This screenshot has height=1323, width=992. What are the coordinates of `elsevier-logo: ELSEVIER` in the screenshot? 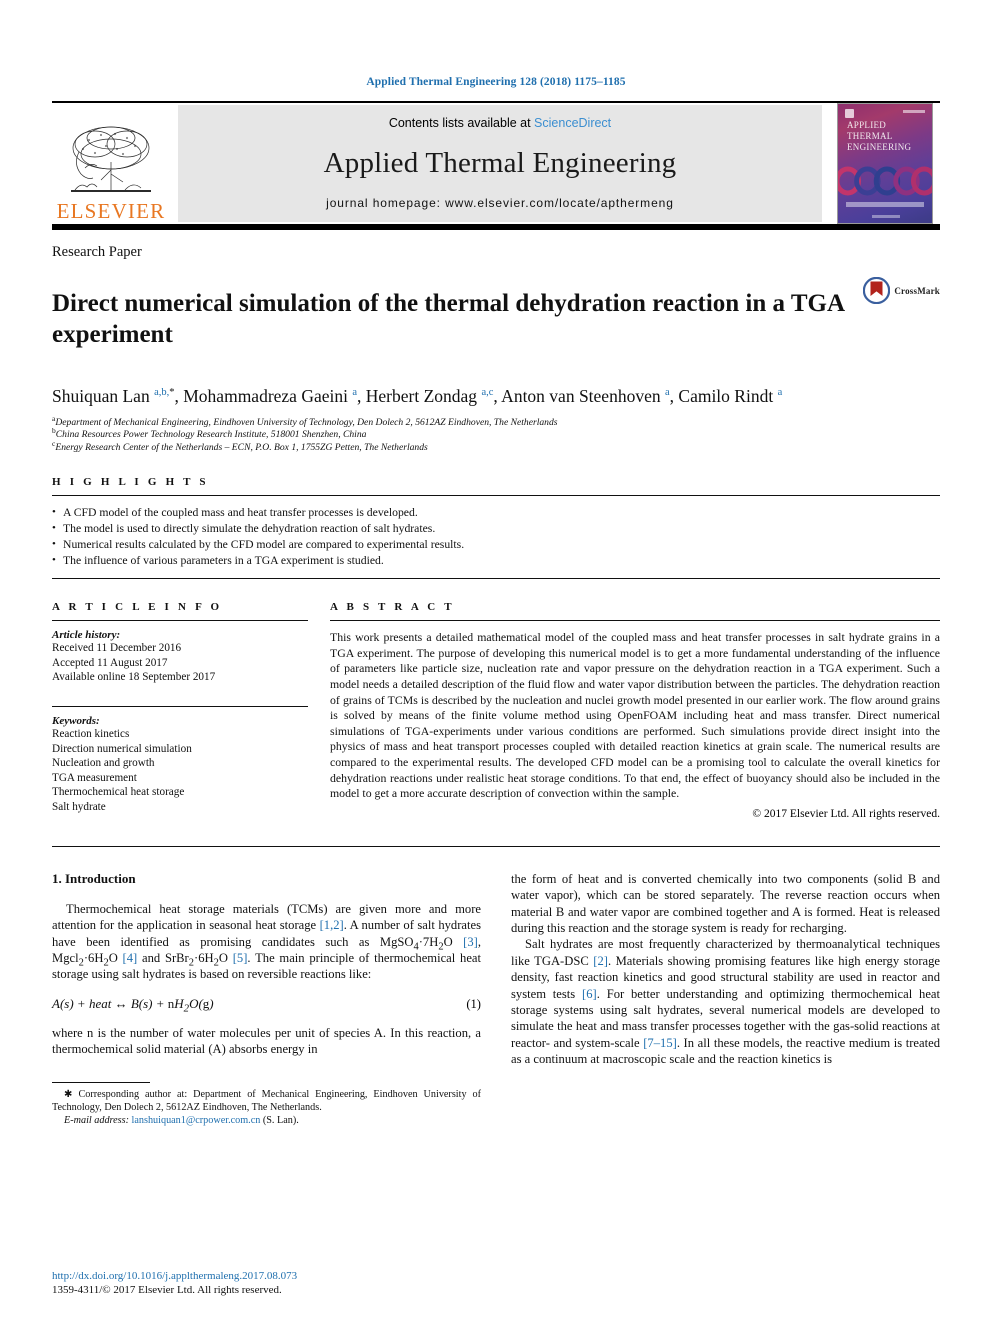 It's located at (111, 163).